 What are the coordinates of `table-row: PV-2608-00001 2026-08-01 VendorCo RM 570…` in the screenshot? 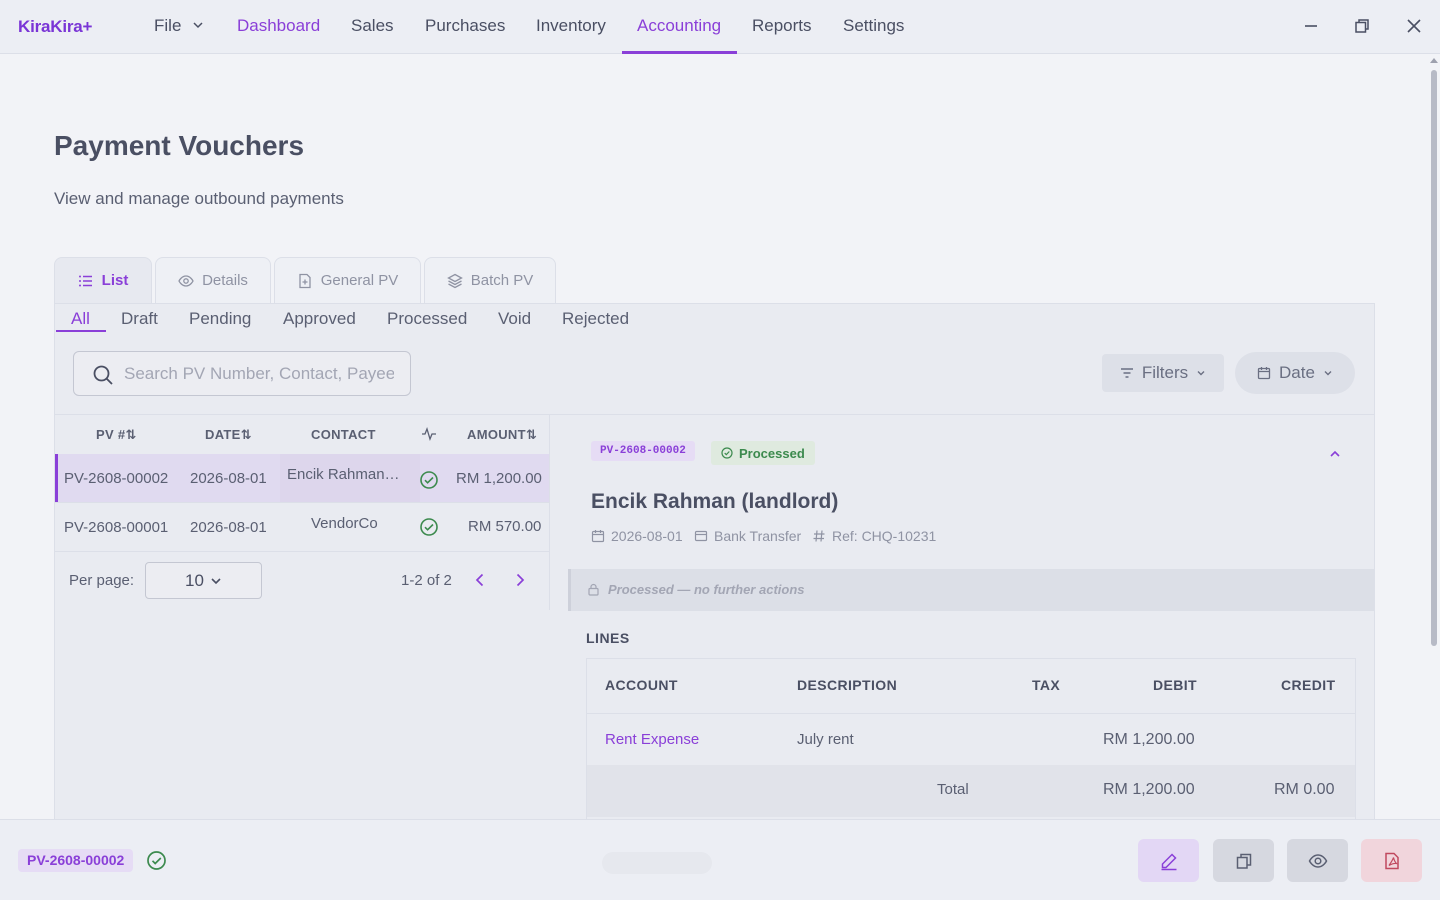 It's located at (302, 527).